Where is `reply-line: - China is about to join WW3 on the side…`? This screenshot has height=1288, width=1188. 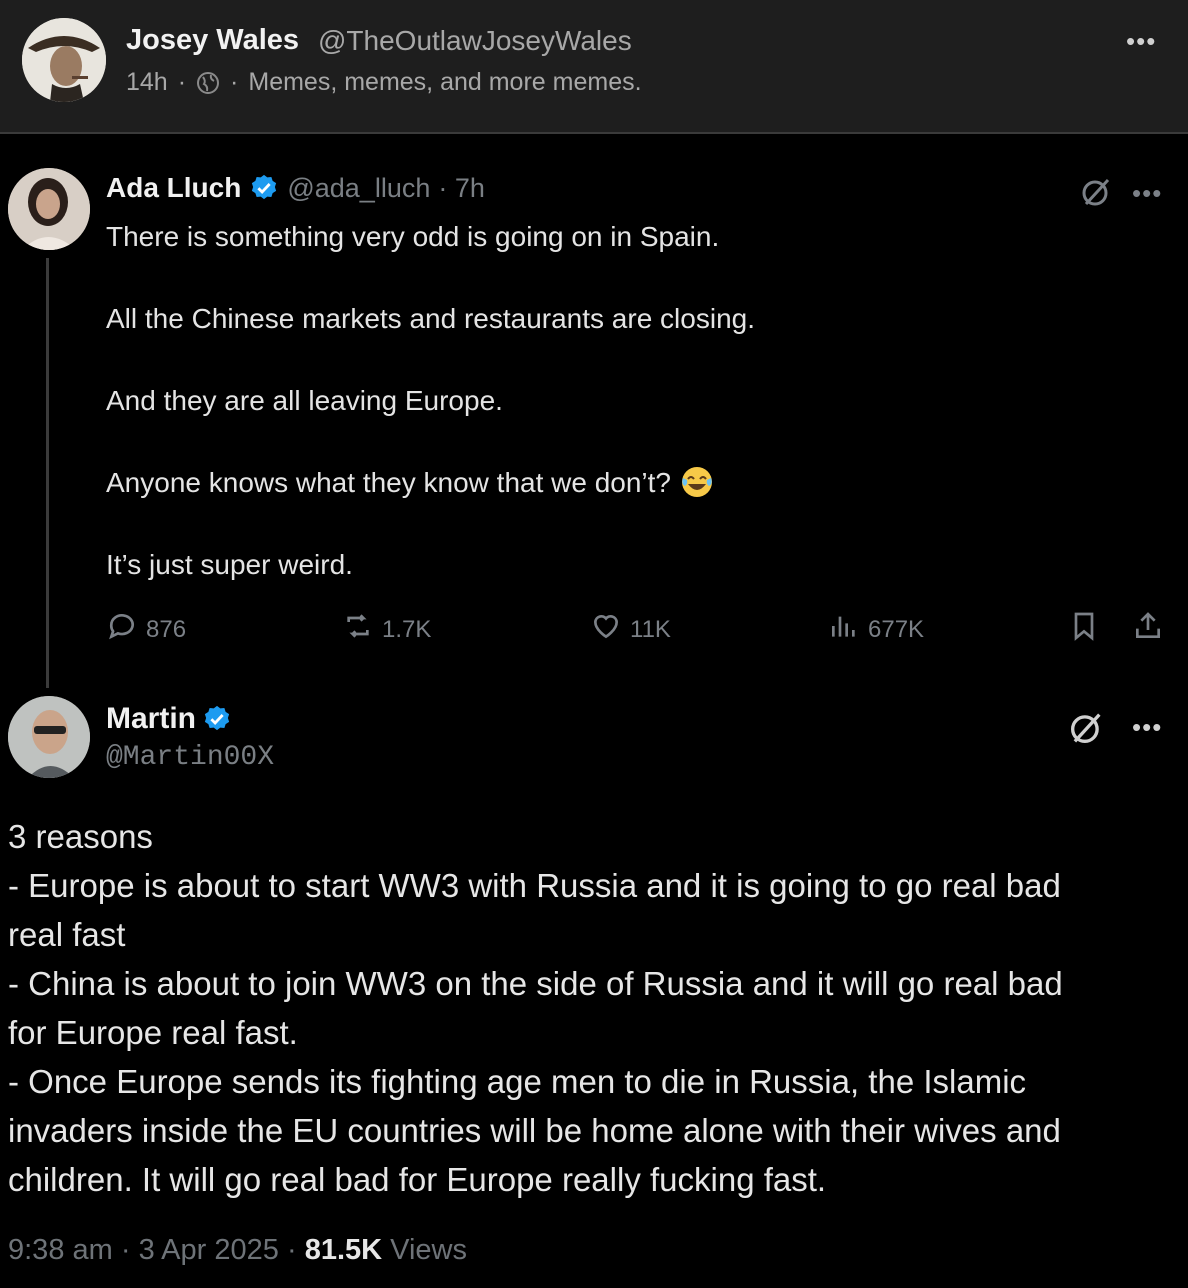
reply-line: - China is about to join WW3 on the side… is located at coordinates (535, 983).